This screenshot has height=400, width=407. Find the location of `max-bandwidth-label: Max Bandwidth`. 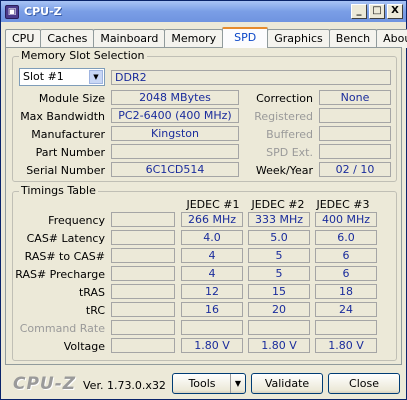

max-bandwidth-label: Max Bandwidth is located at coordinates (62, 116).